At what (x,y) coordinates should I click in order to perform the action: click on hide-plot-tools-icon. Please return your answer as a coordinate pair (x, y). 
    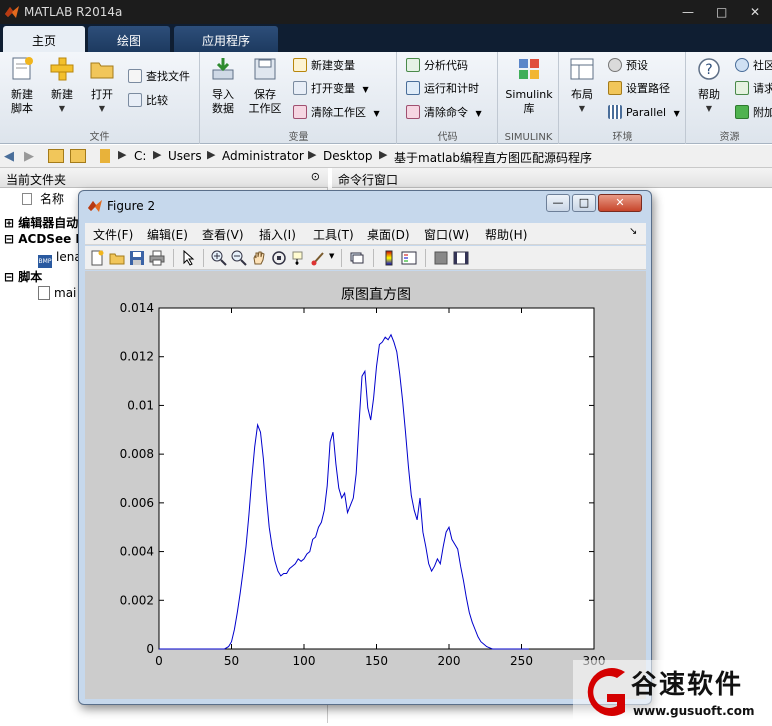
    Looking at the image, I should click on (441, 258).